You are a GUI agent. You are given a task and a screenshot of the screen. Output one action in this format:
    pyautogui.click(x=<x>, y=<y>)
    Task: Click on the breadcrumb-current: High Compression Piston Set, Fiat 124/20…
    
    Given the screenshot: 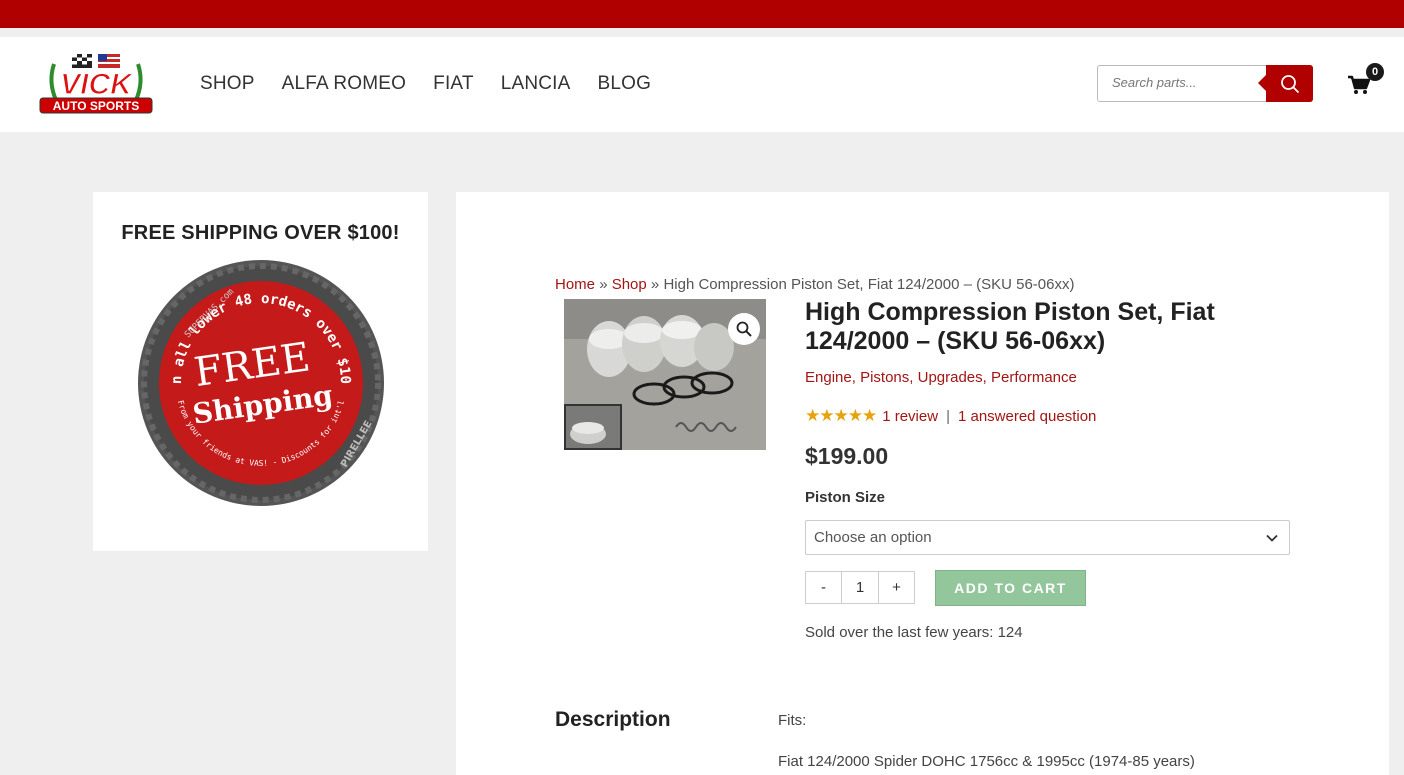 What is the action you would take?
    pyautogui.click(x=869, y=284)
    